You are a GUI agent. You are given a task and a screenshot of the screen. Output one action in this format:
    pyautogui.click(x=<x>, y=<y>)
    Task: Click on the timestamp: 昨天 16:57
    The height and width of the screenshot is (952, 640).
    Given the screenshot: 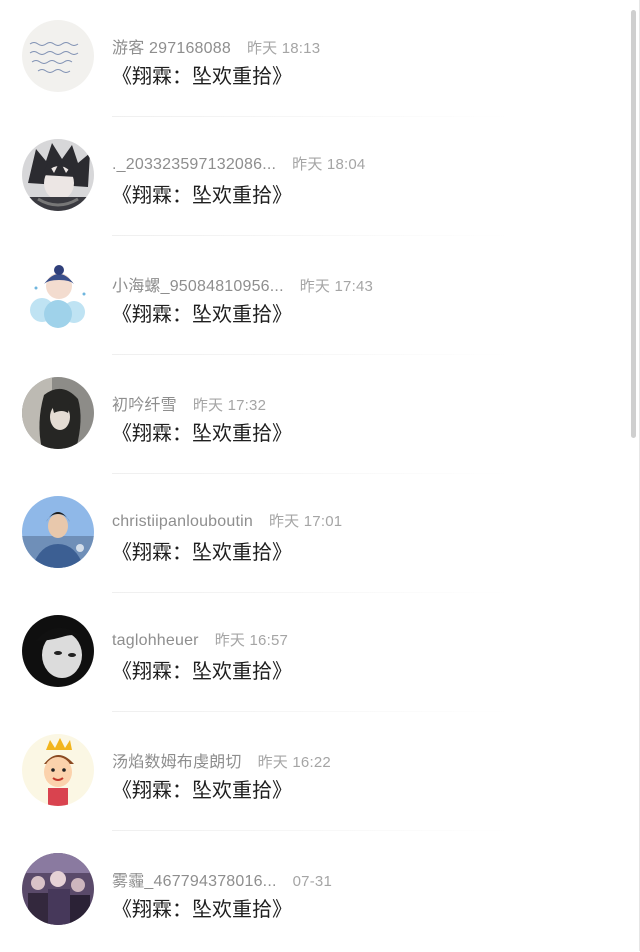 What is the action you would take?
    pyautogui.click(x=251, y=640)
    